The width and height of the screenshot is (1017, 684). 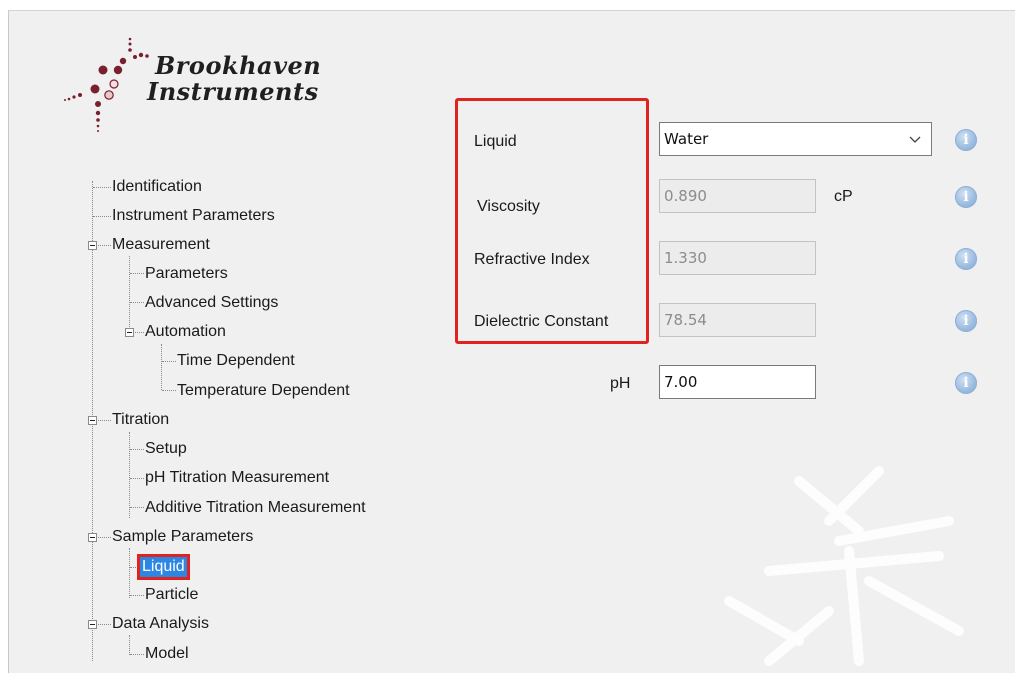 I want to click on ph-info-icon: i, so click(x=966, y=383).